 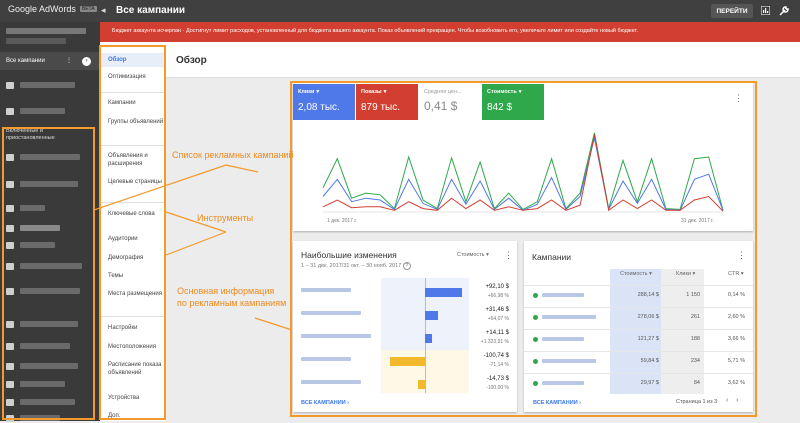 What do you see at coordinates (225, 218) in the screenshot?
I see `annotation-tools: Инструменты` at bounding box center [225, 218].